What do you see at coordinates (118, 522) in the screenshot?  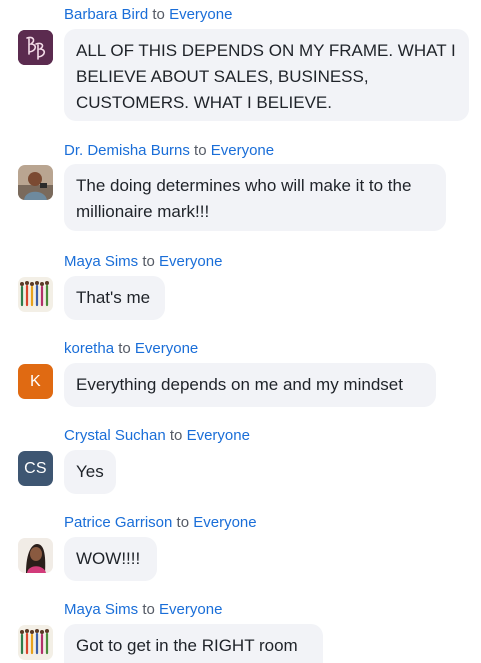 I see `sender-name: Patrice Garrison` at bounding box center [118, 522].